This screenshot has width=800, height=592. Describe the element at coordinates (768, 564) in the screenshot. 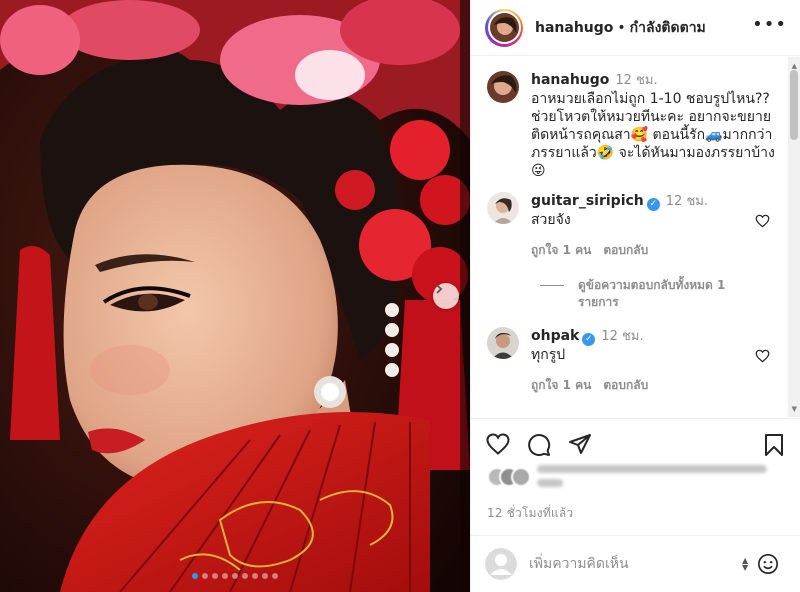

I see `emoji-icon` at that location.